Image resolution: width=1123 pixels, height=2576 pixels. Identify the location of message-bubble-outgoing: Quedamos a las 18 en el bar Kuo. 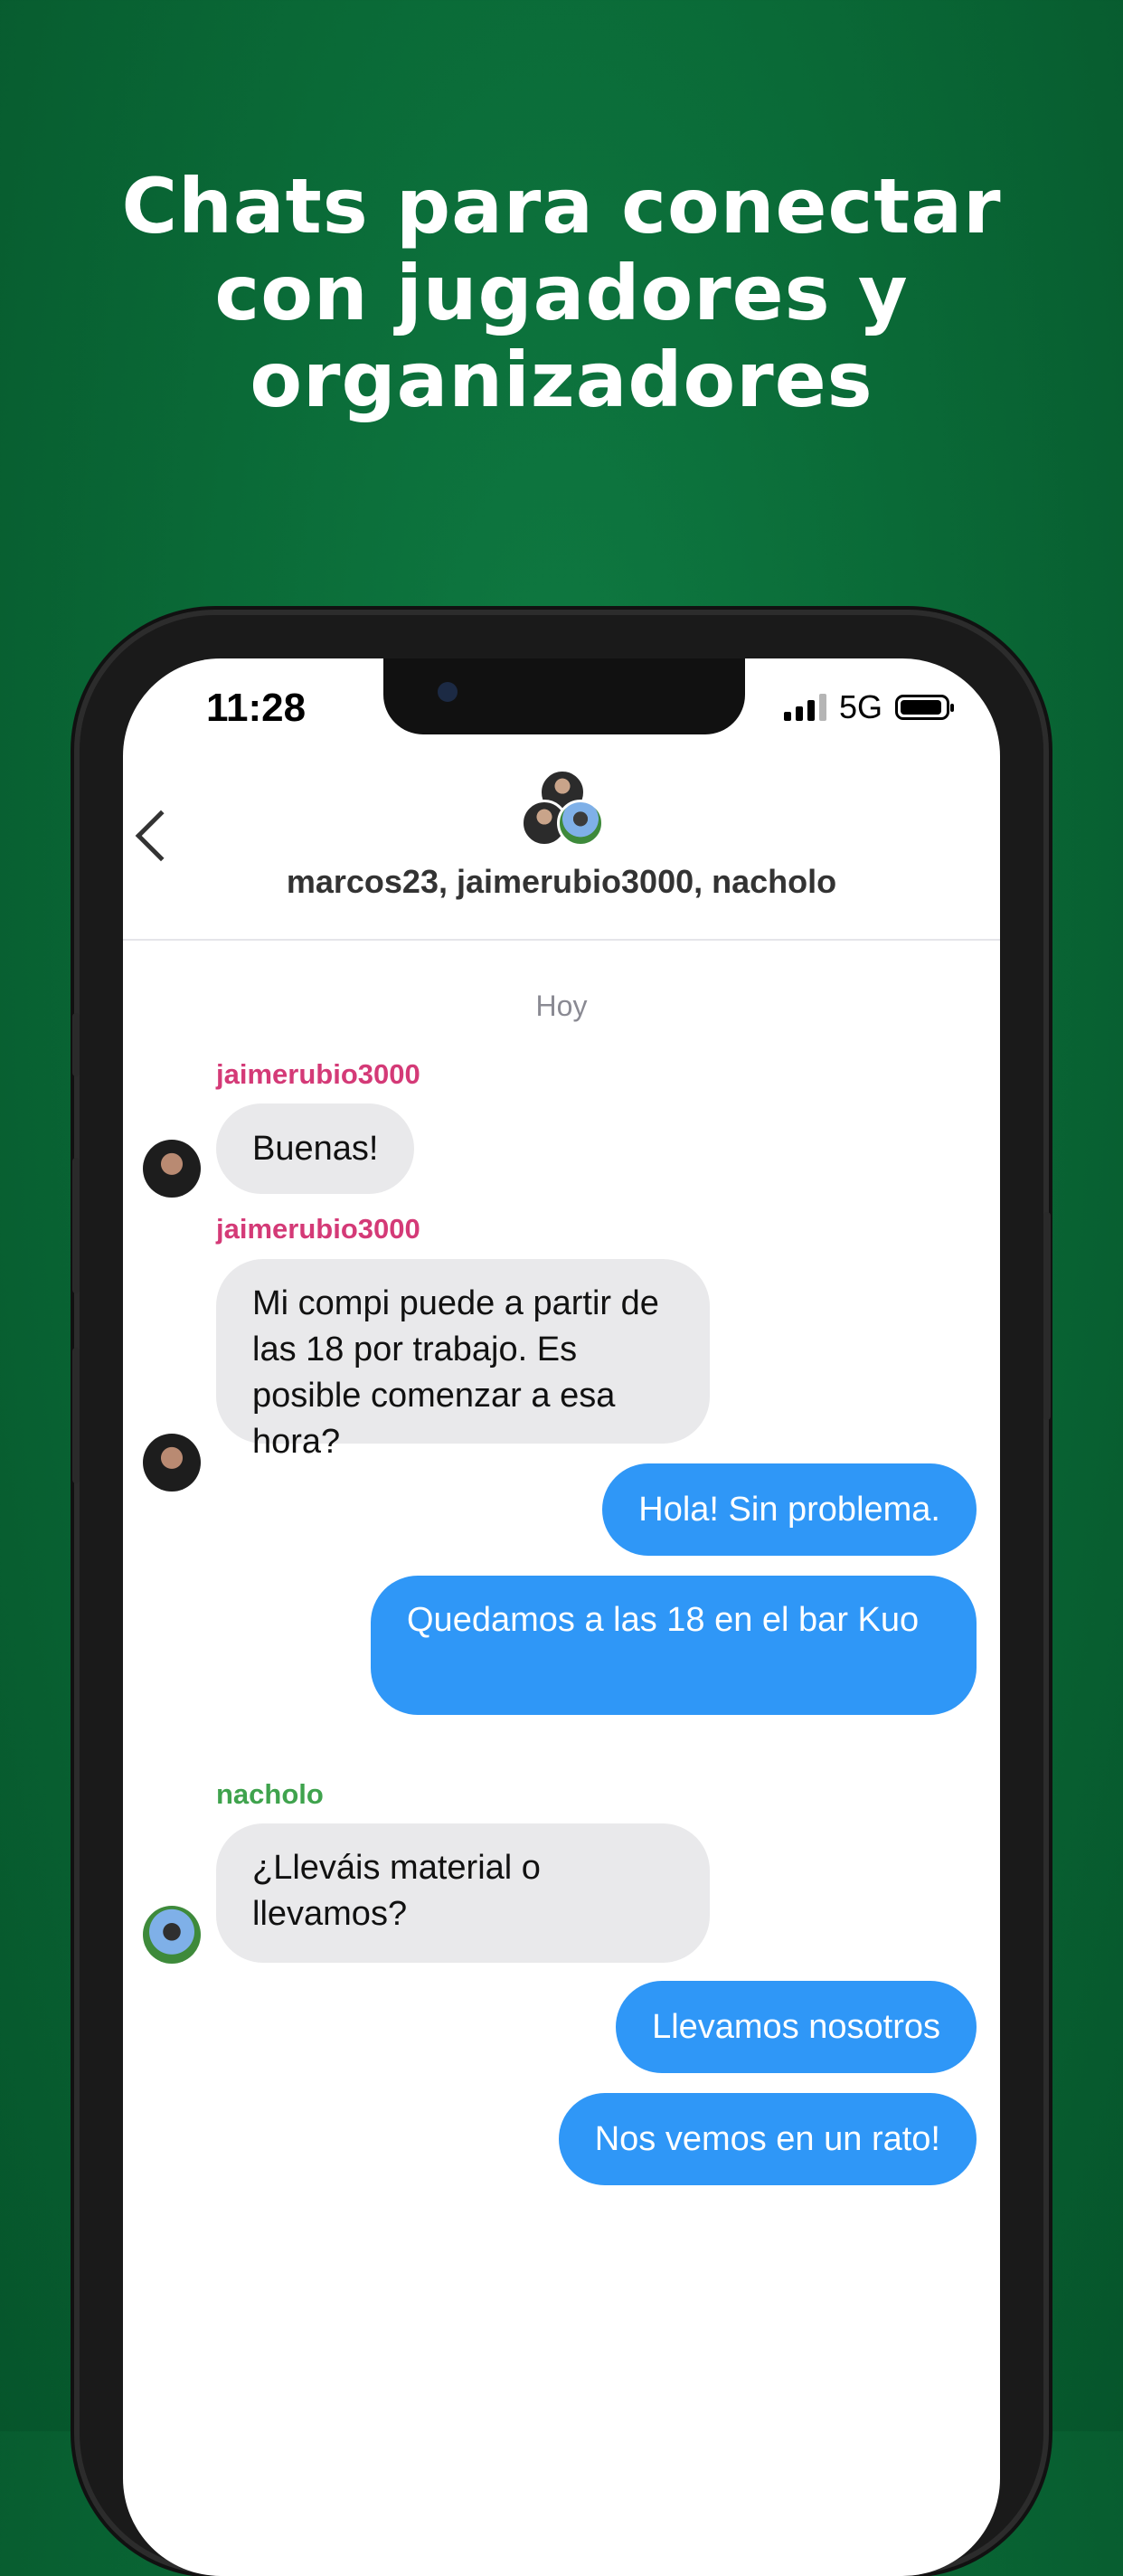
(674, 1646).